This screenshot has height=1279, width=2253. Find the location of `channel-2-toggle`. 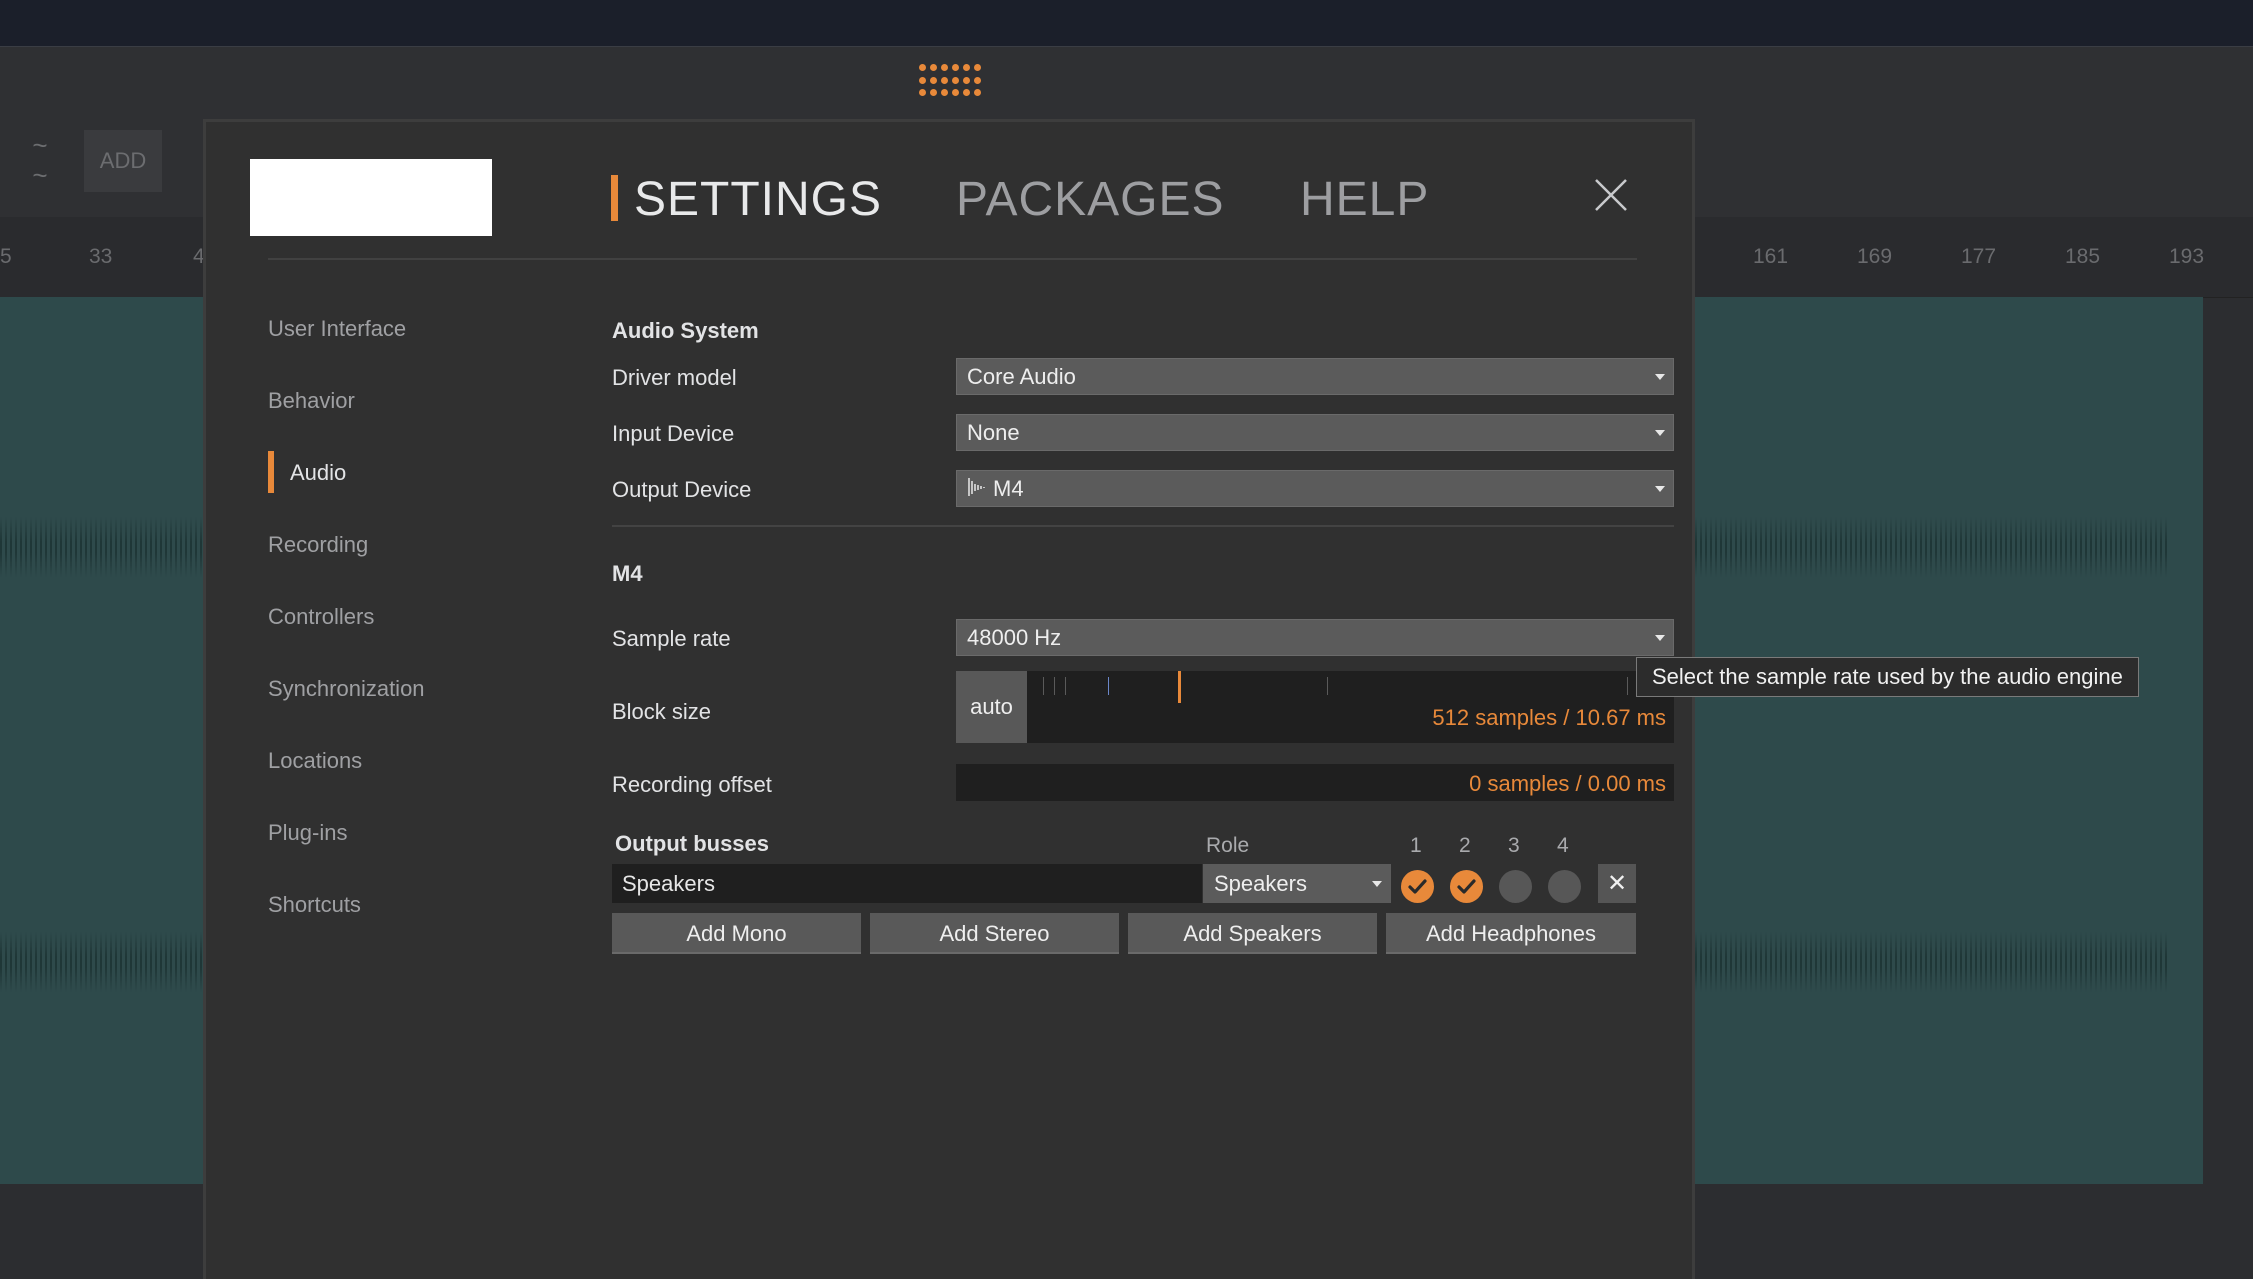

channel-2-toggle is located at coordinates (1466, 886).